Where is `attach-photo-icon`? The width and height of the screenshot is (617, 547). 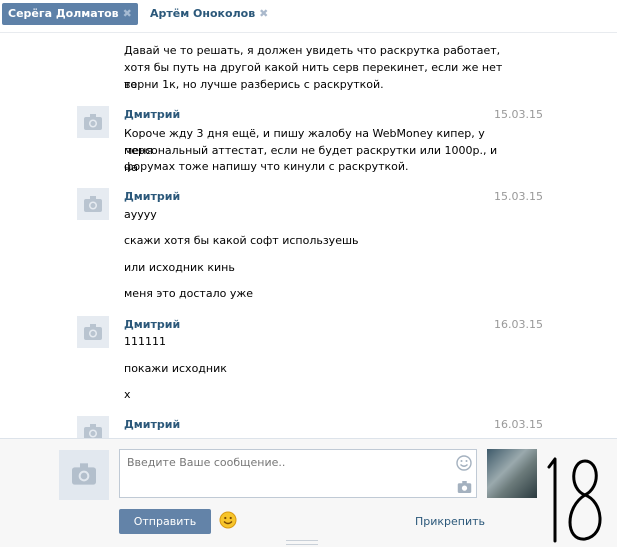
attach-photo-icon is located at coordinates (464, 487).